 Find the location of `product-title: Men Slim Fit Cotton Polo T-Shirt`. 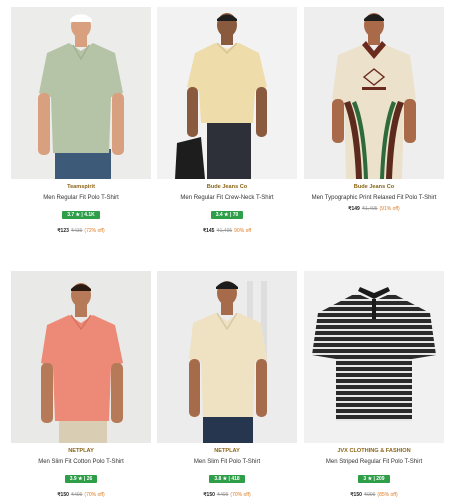

product-title: Men Slim Fit Cotton Polo T-Shirt is located at coordinates (81, 462).